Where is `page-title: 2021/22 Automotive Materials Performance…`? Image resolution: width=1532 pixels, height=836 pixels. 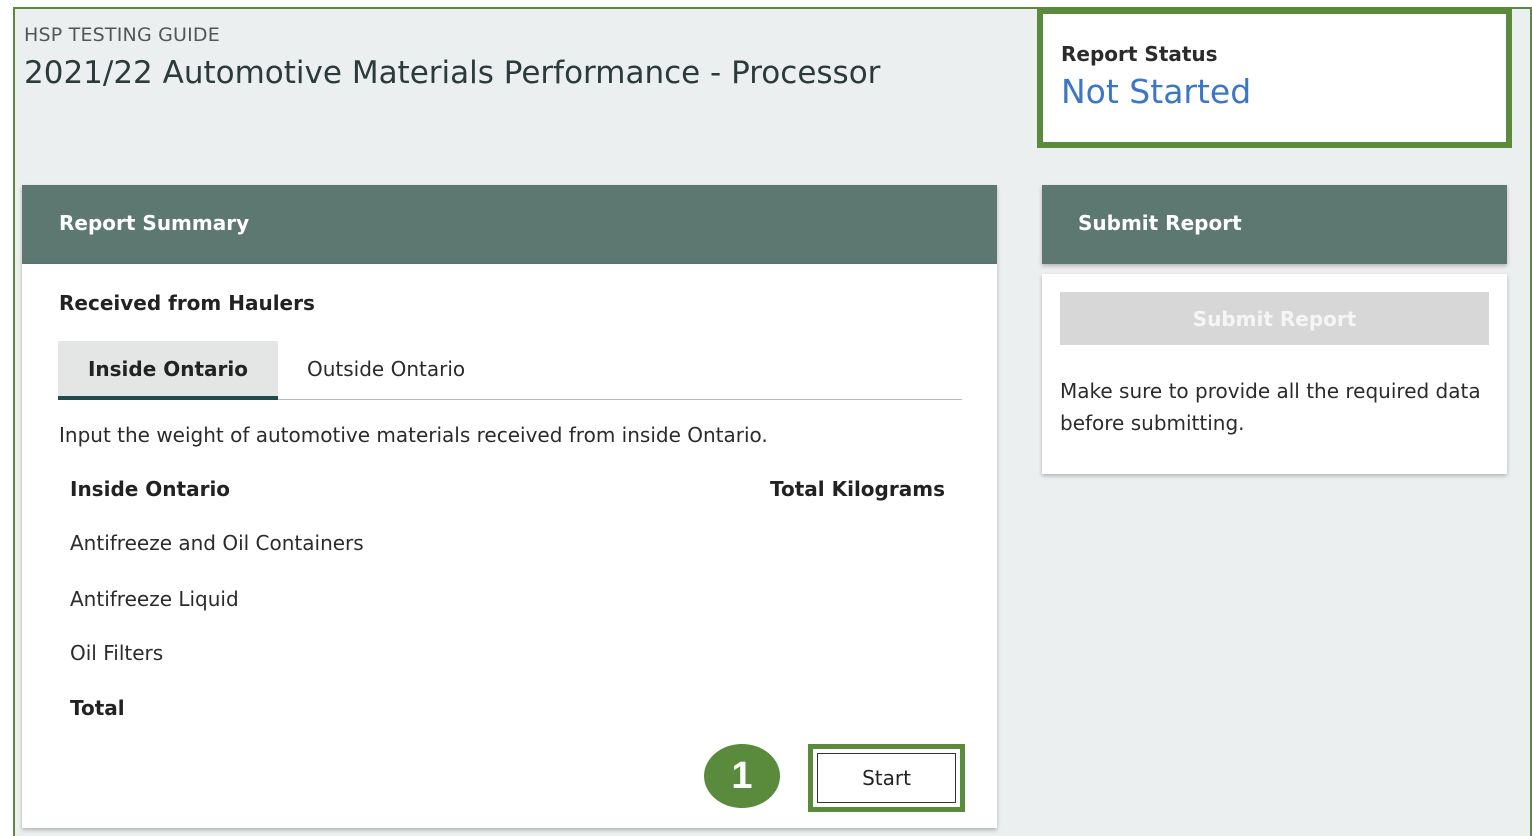
page-title: 2021/22 Automotive Materials Performance… is located at coordinates (452, 73).